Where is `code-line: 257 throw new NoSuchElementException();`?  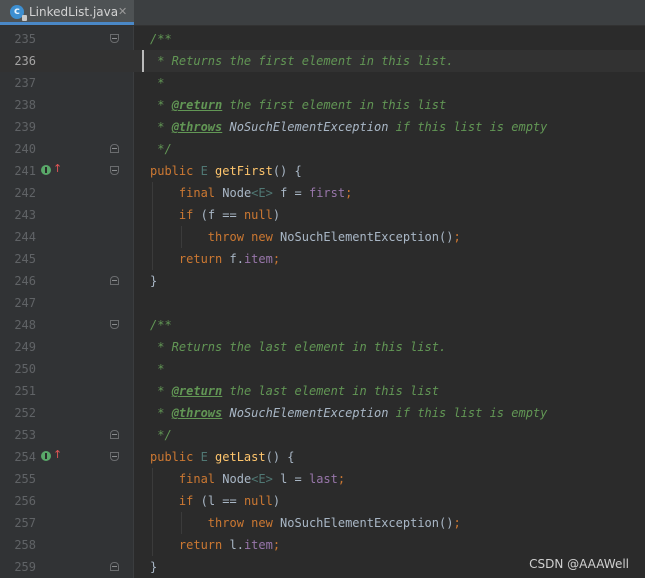 code-line: 257 throw new NoSuchElementException(); is located at coordinates (322, 523).